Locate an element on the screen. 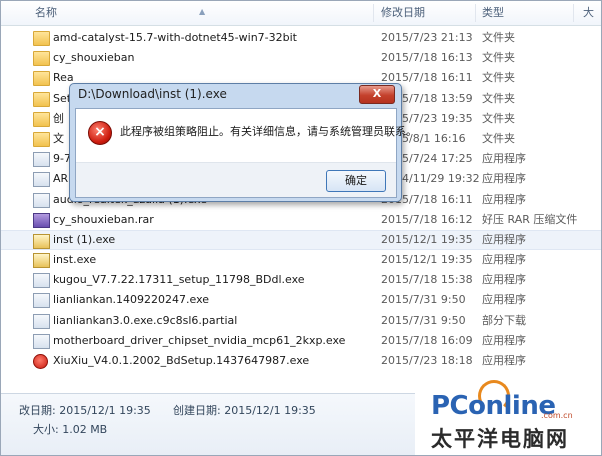 The image size is (602, 456). file-name: inst (1).exe is located at coordinates (84, 239).